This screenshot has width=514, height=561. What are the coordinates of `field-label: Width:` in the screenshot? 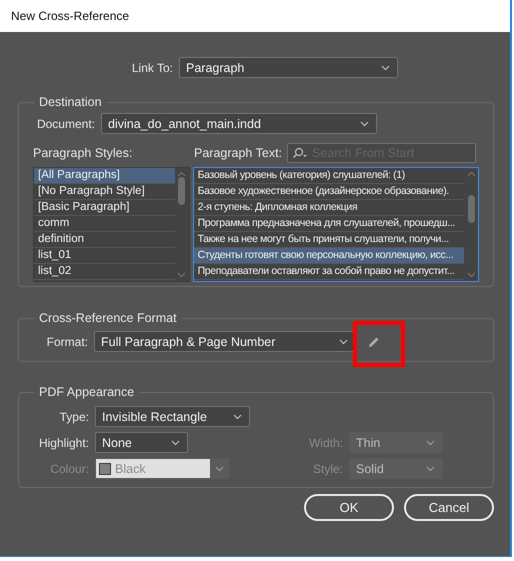 It's located at (325, 443).